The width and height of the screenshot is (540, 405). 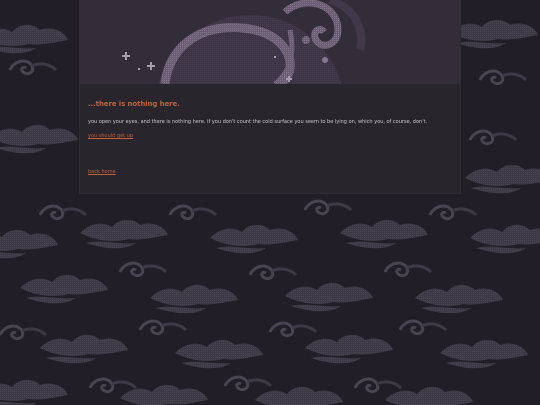 I want to click on back-home-link: back home, so click(x=102, y=172).